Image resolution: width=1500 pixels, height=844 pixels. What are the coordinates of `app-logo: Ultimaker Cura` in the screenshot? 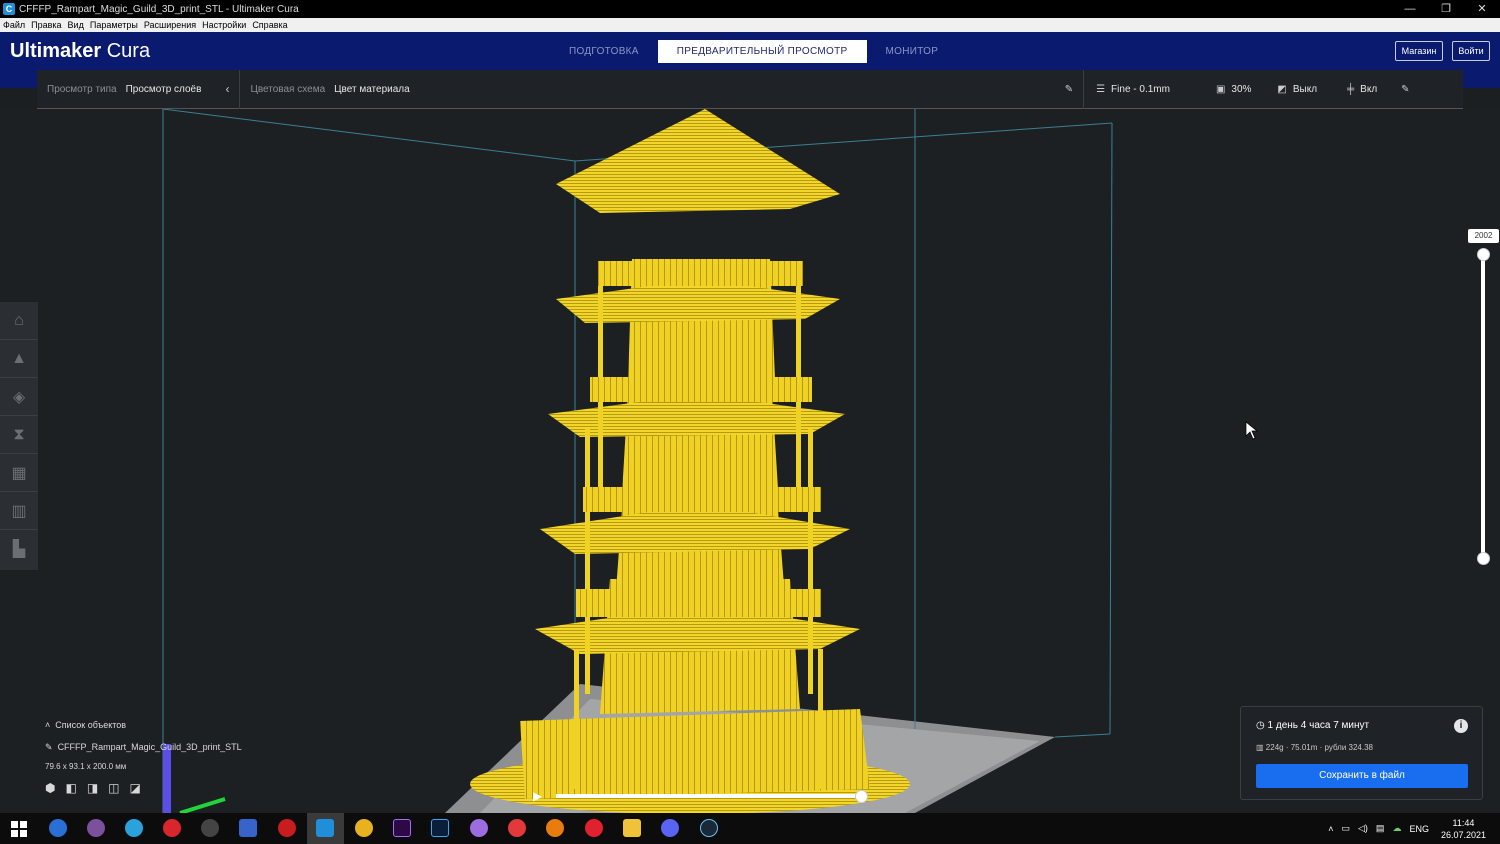 It's located at (80, 51).